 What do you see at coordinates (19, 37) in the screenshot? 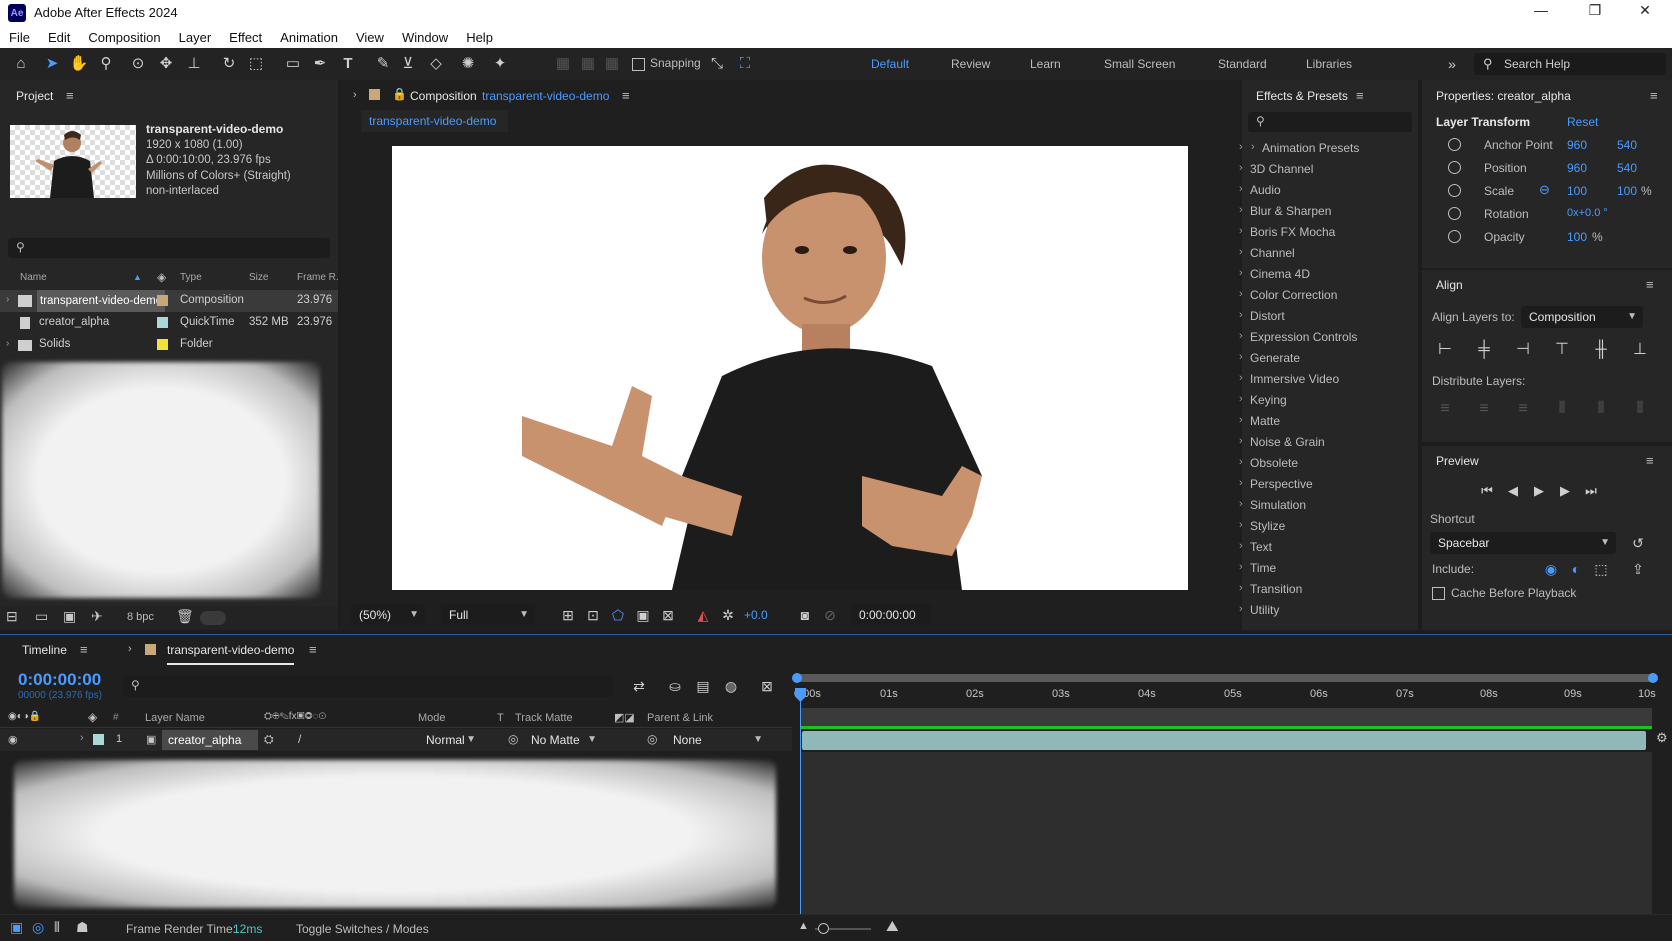
I see `menu-file: File` at bounding box center [19, 37].